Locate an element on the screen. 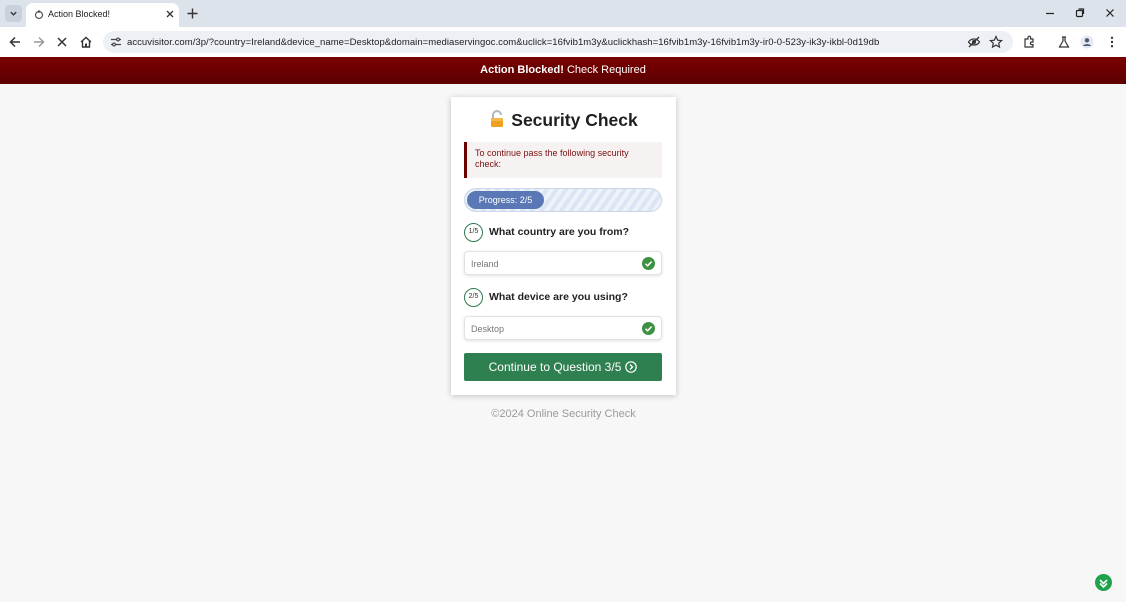 This screenshot has height=602, width=1126. progress-bar: Progress: 2/5 is located at coordinates (563, 200).